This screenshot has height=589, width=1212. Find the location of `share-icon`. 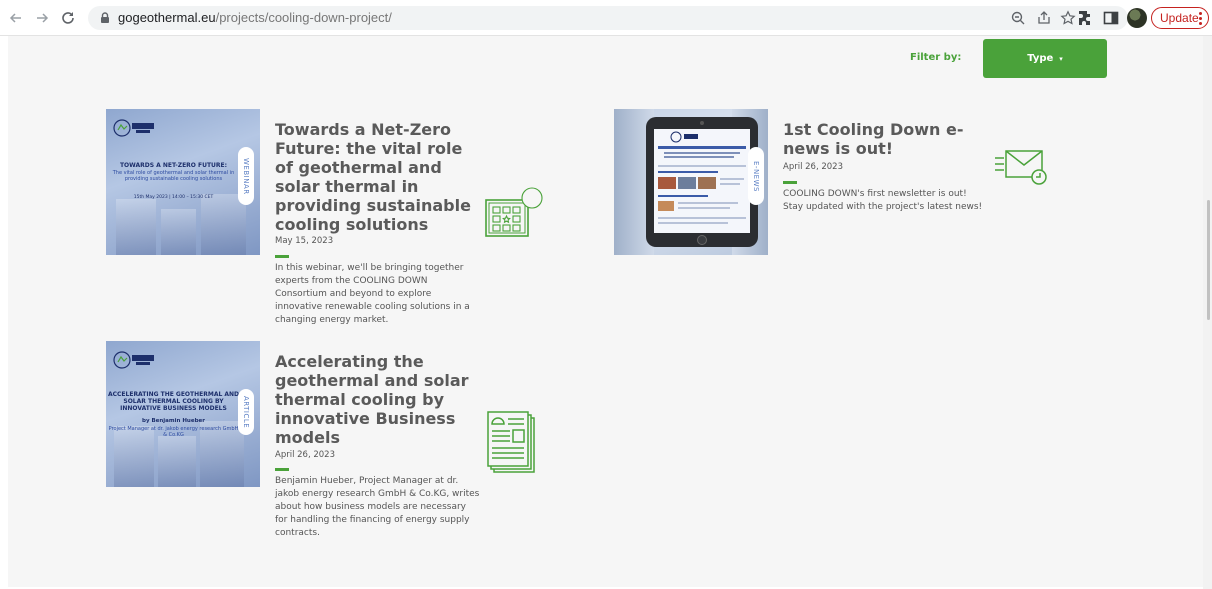

share-icon is located at coordinates (1044, 18).